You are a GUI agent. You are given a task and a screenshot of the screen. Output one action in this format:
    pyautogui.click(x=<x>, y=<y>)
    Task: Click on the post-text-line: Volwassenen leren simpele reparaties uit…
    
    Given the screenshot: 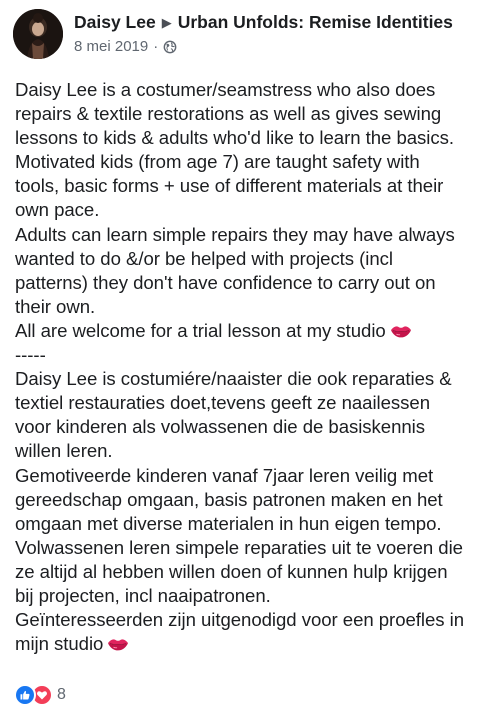 What is the action you would take?
    pyautogui.click(x=254, y=548)
    